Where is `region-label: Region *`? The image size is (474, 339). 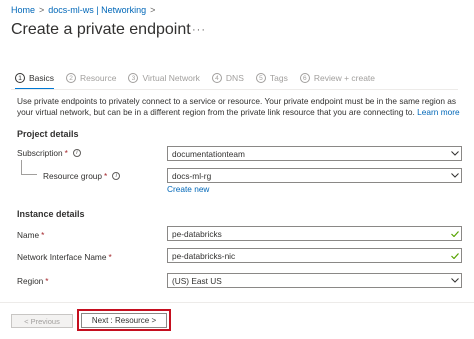 region-label: Region * is located at coordinates (33, 281).